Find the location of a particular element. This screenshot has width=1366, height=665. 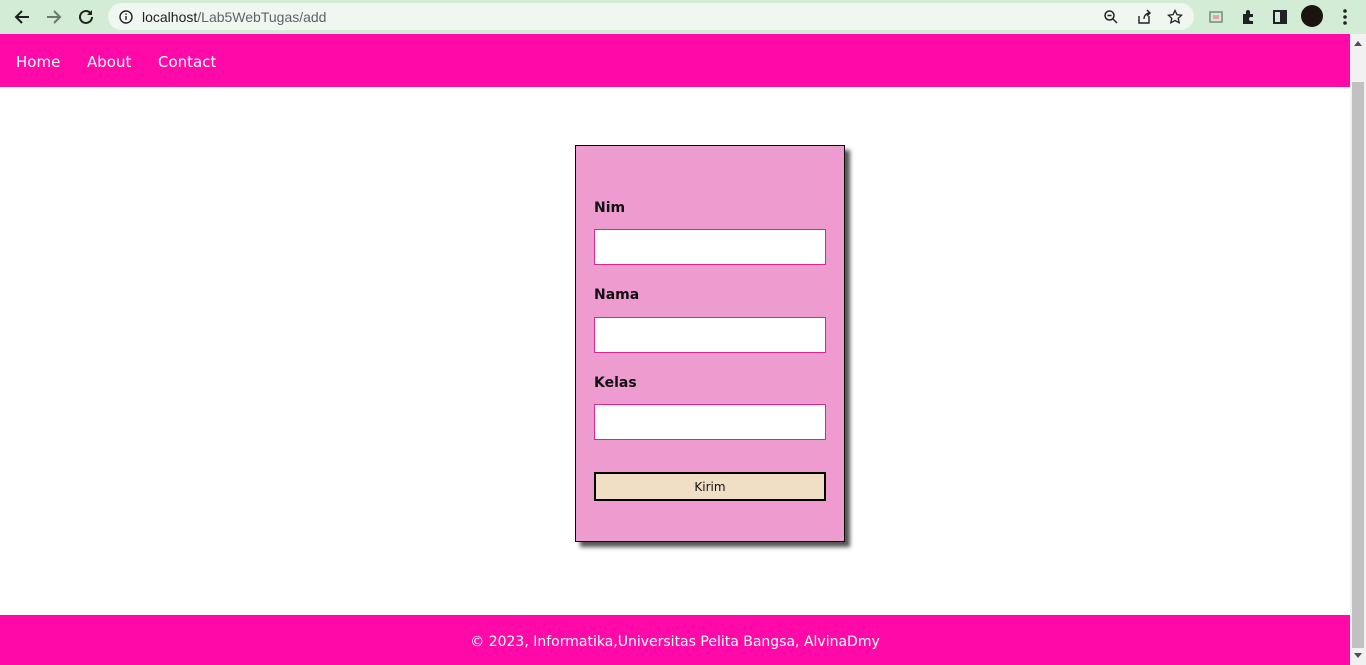

extensions-icon is located at coordinates (1248, 17).